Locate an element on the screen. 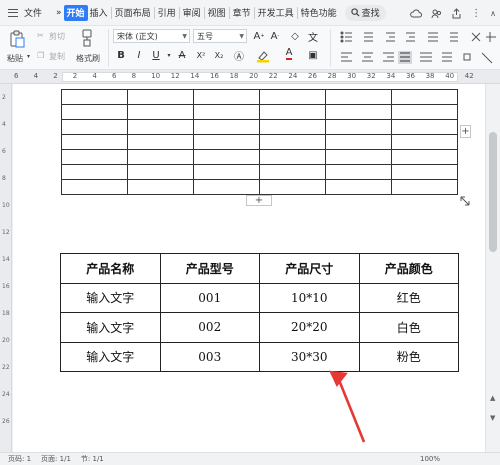  format-painter-icon is located at coordinates (87, 38).